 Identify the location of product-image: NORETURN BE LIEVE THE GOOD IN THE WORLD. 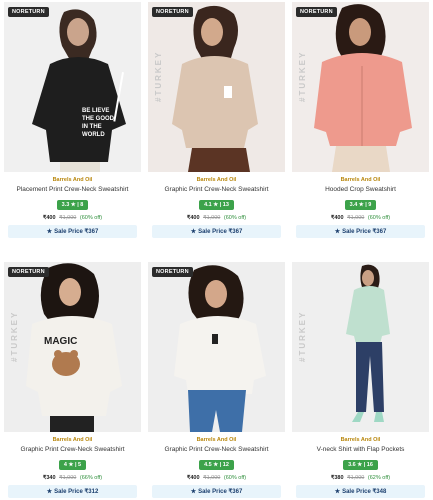
(72, 87).